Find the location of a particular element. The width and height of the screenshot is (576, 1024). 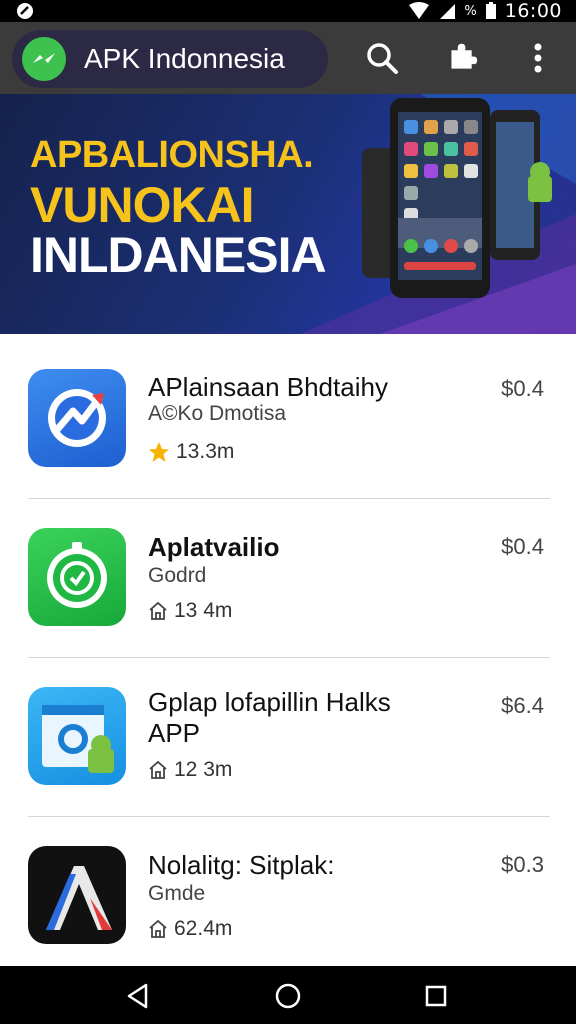

blue-arrow-app-icon is located at coordinates (77, 418).